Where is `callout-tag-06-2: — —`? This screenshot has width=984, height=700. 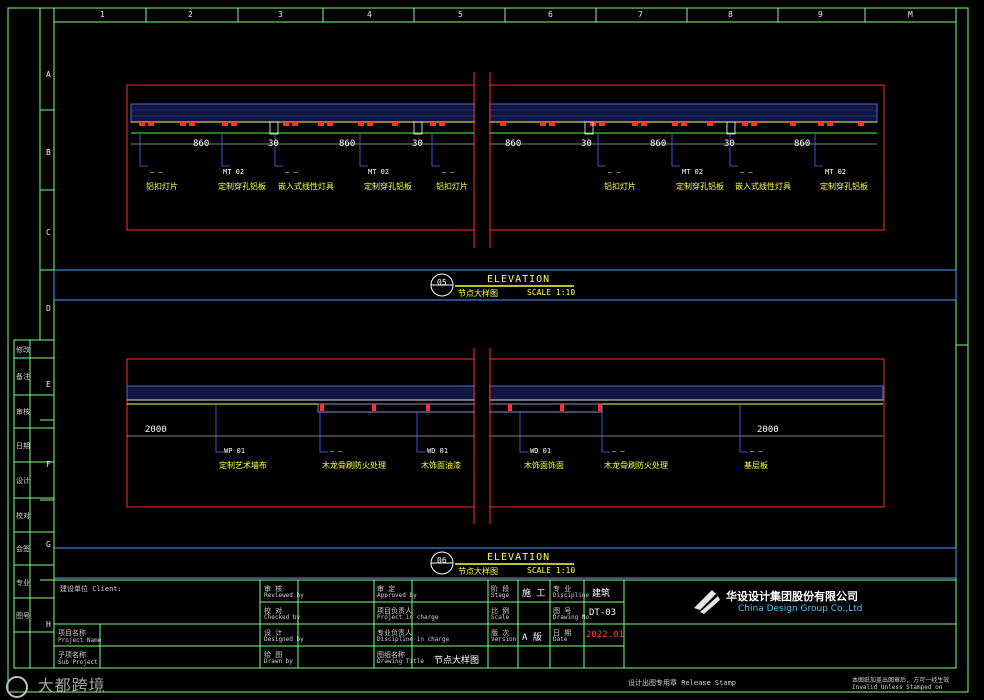 callout-tag-06-2: — — is located at coordinates (336, 451).